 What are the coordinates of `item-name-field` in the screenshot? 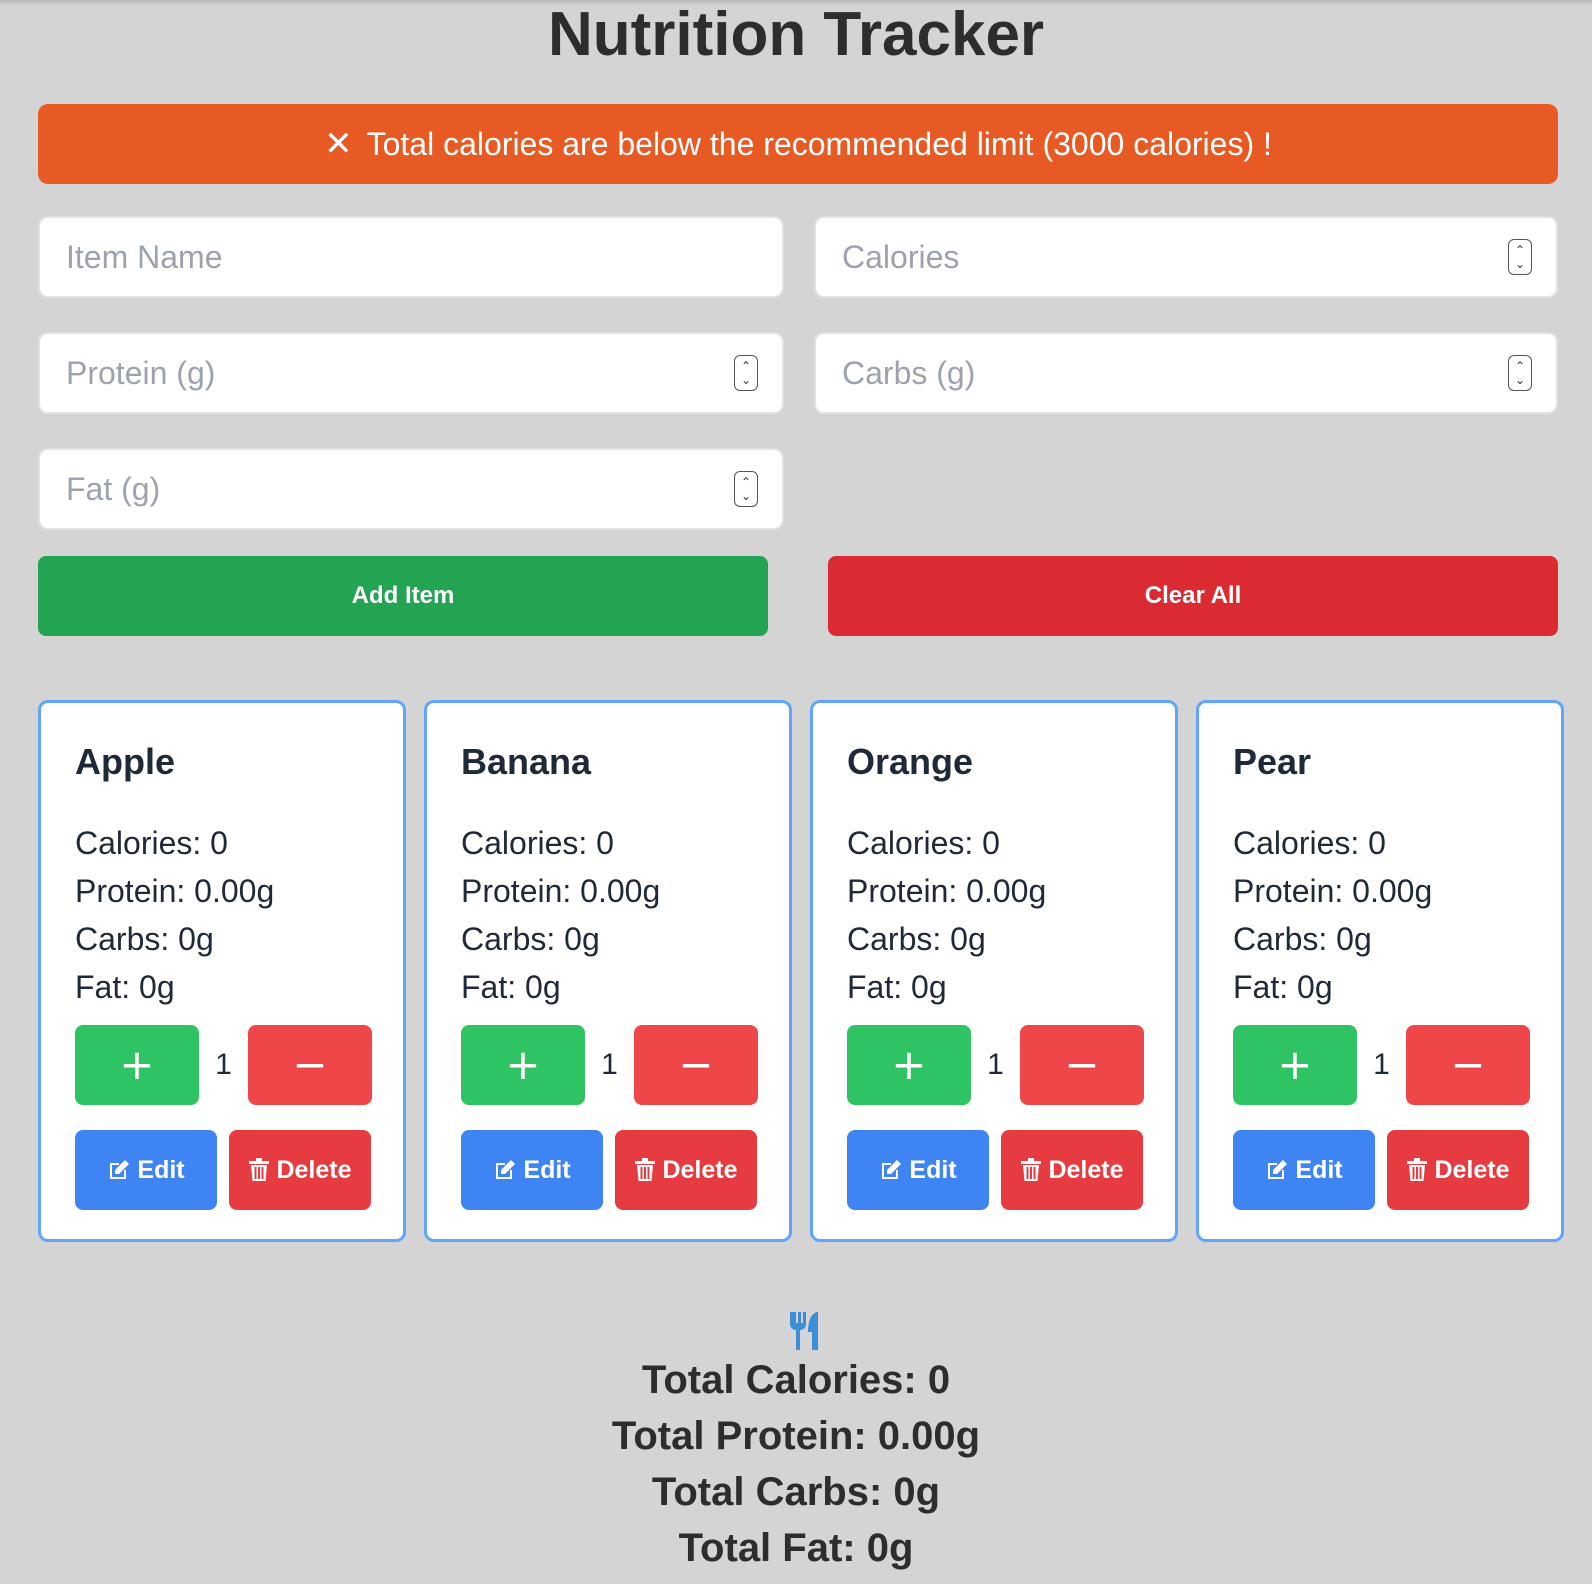 It's located at (411, 257).